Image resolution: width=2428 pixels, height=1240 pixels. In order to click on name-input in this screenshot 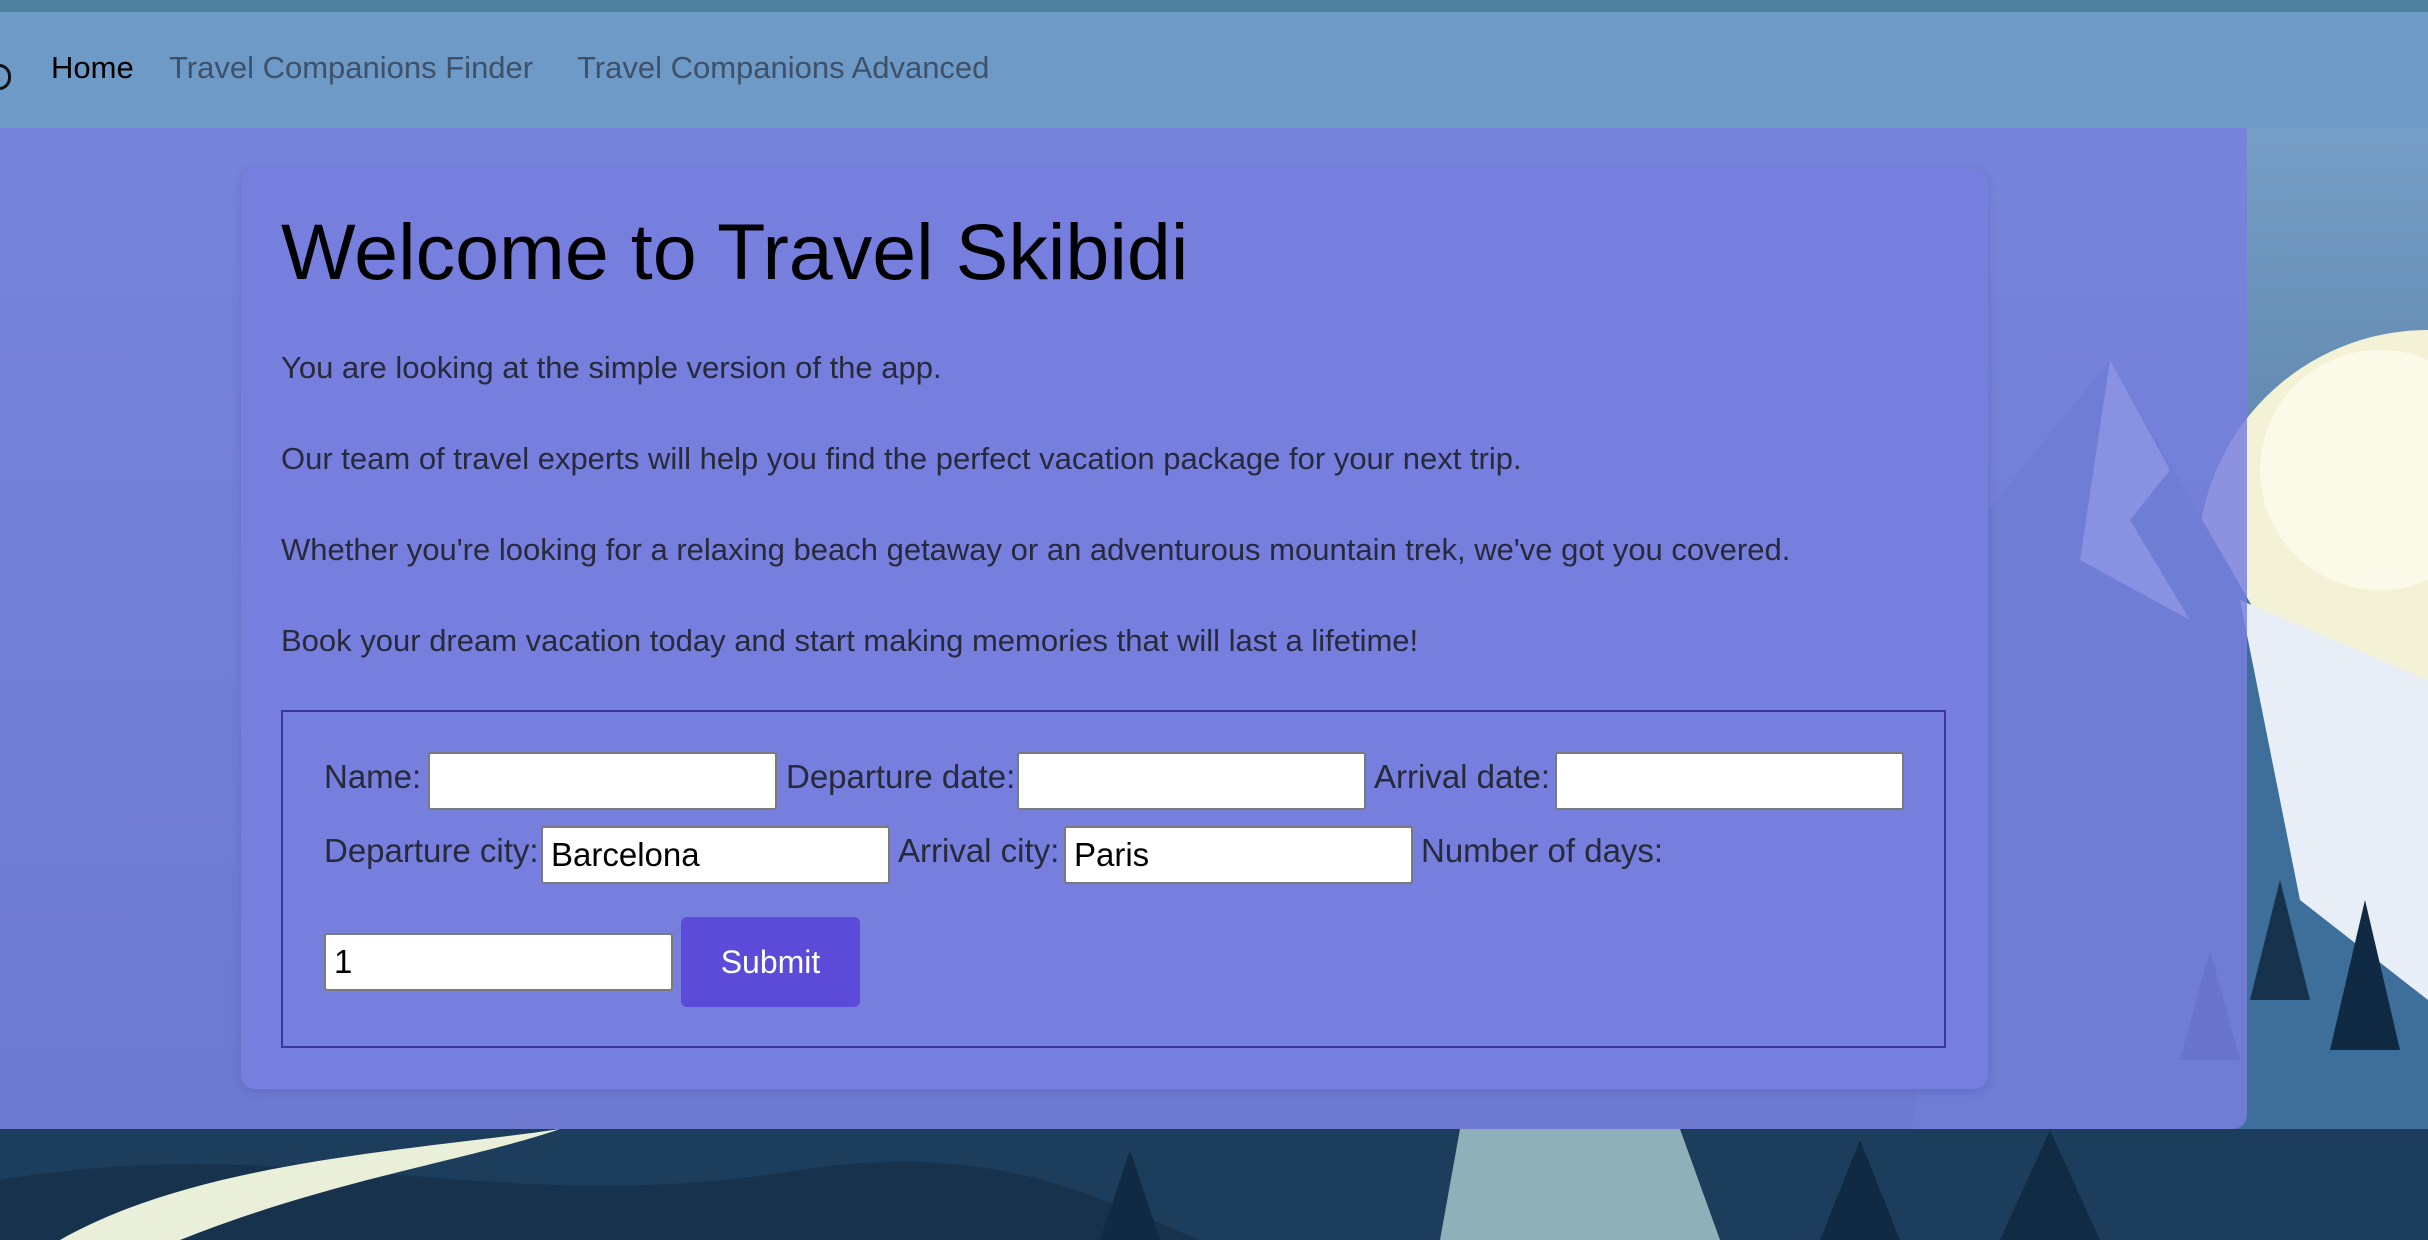, I will do `click(602, 781)`.